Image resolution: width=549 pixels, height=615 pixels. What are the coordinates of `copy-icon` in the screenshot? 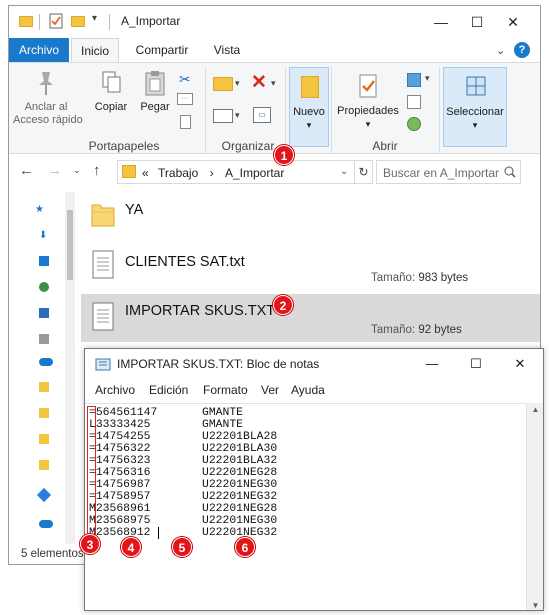 It's located at (111, 82).